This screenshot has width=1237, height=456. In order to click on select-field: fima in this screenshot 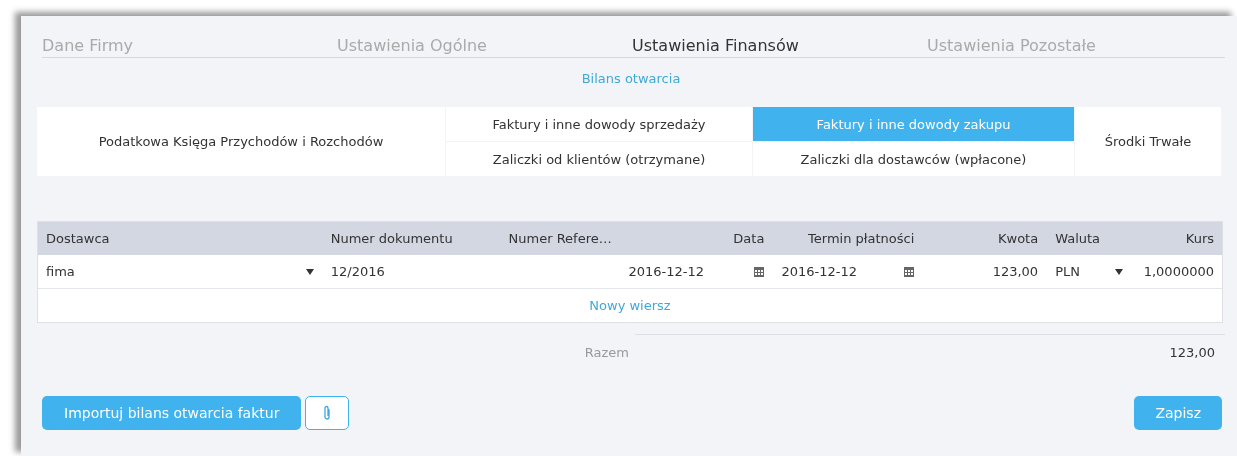, I will do `click(180, 271)`.